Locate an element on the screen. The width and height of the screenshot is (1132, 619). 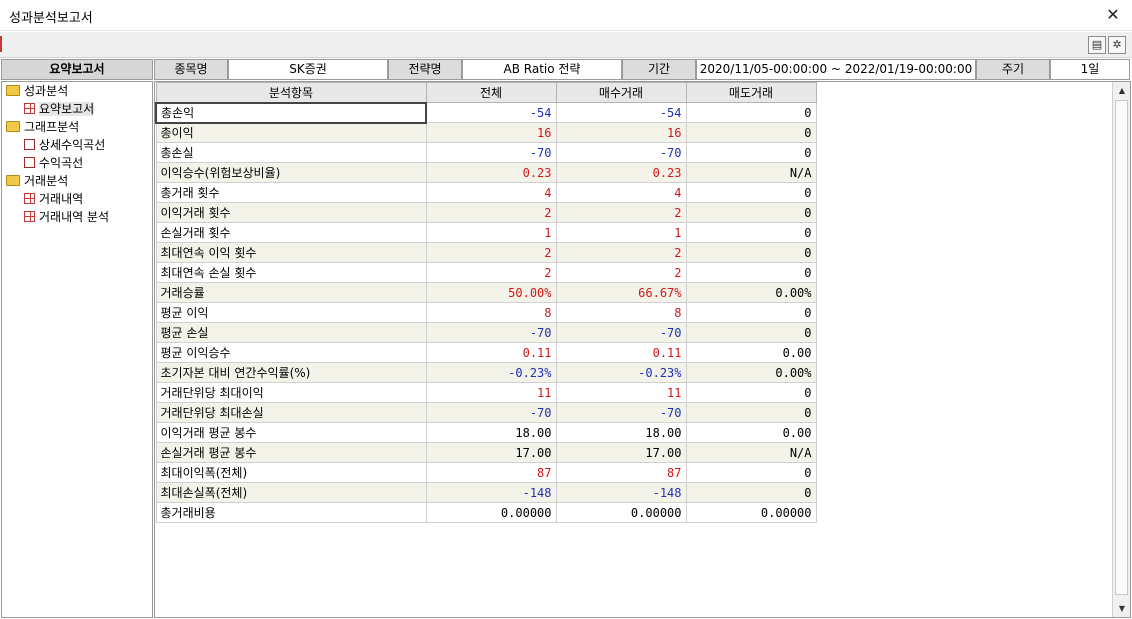
row-label: 손실거래 평균 봉수 is located at coordinates (291, 452).